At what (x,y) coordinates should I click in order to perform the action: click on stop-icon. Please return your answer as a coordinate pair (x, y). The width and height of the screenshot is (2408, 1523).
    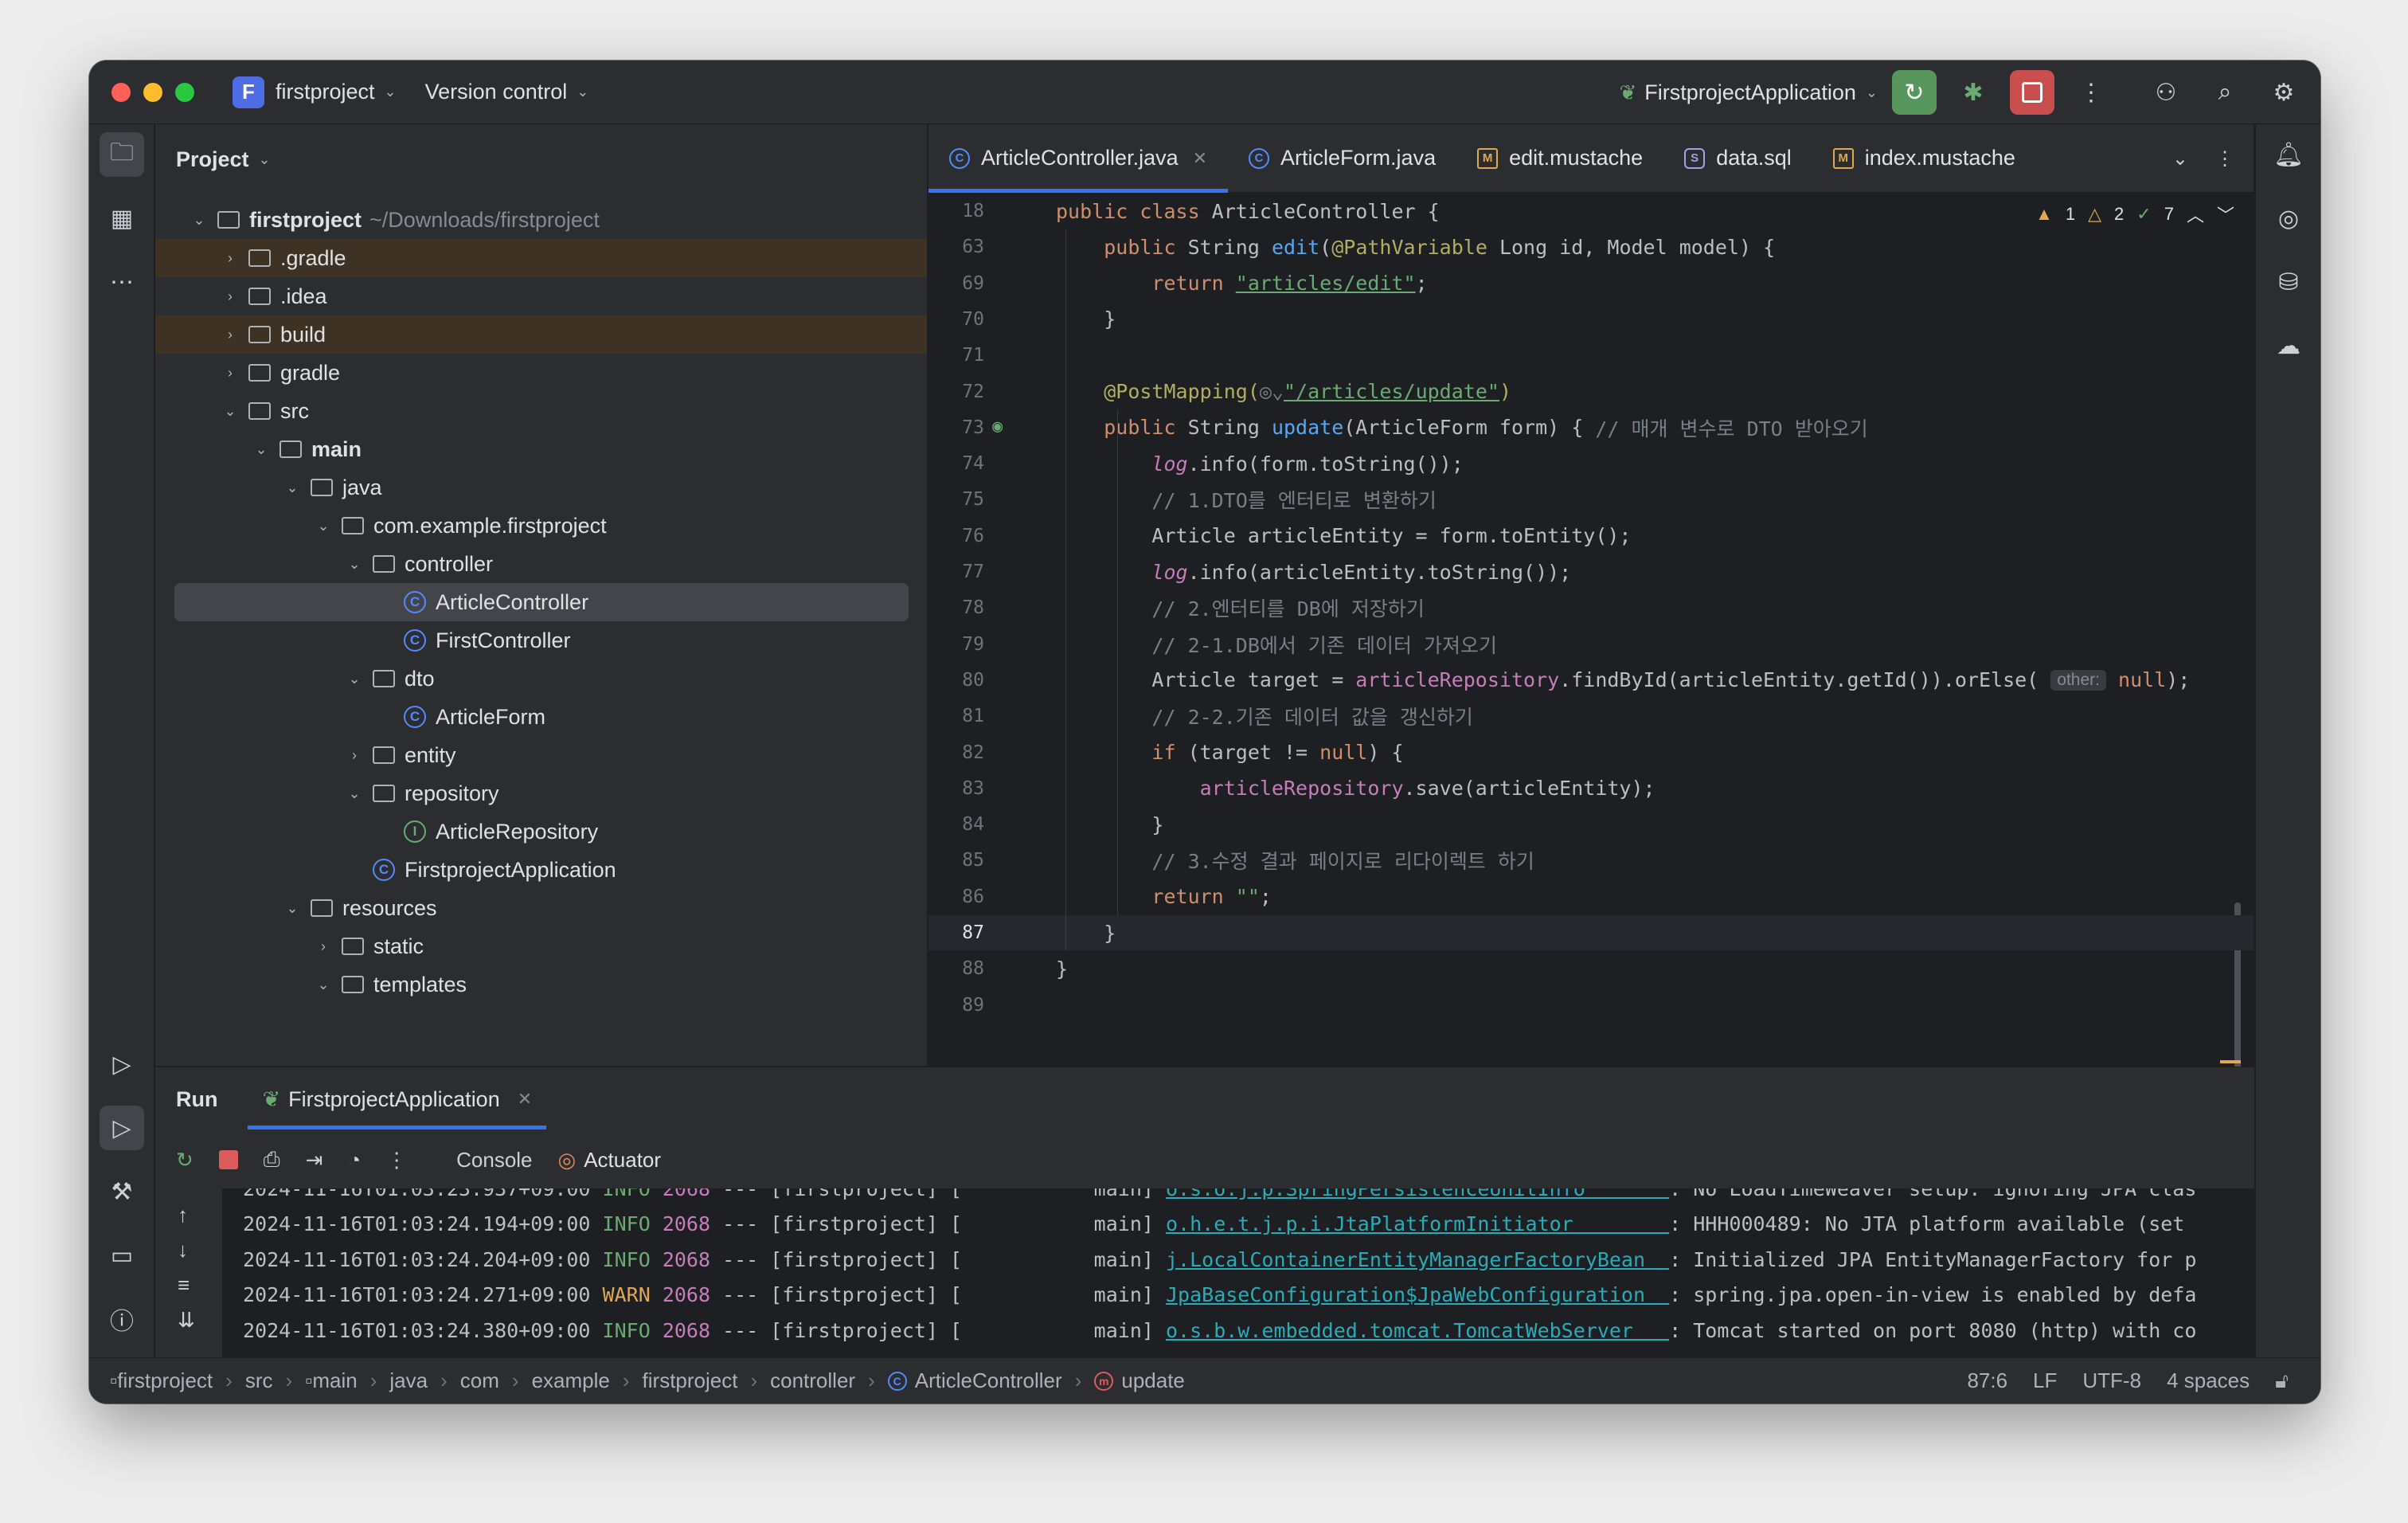
    Looking at the image, I should click on (228, 1159).